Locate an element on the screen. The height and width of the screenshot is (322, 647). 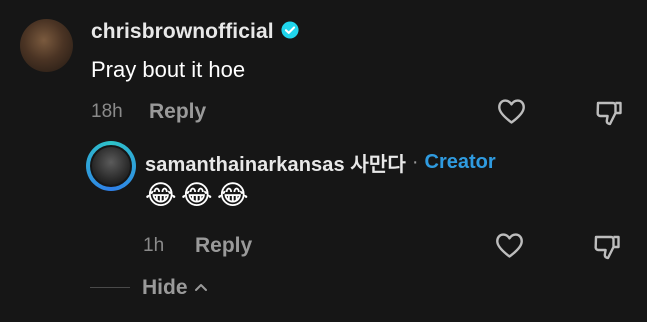
reply-avatar is located at coordinates (111, 166).